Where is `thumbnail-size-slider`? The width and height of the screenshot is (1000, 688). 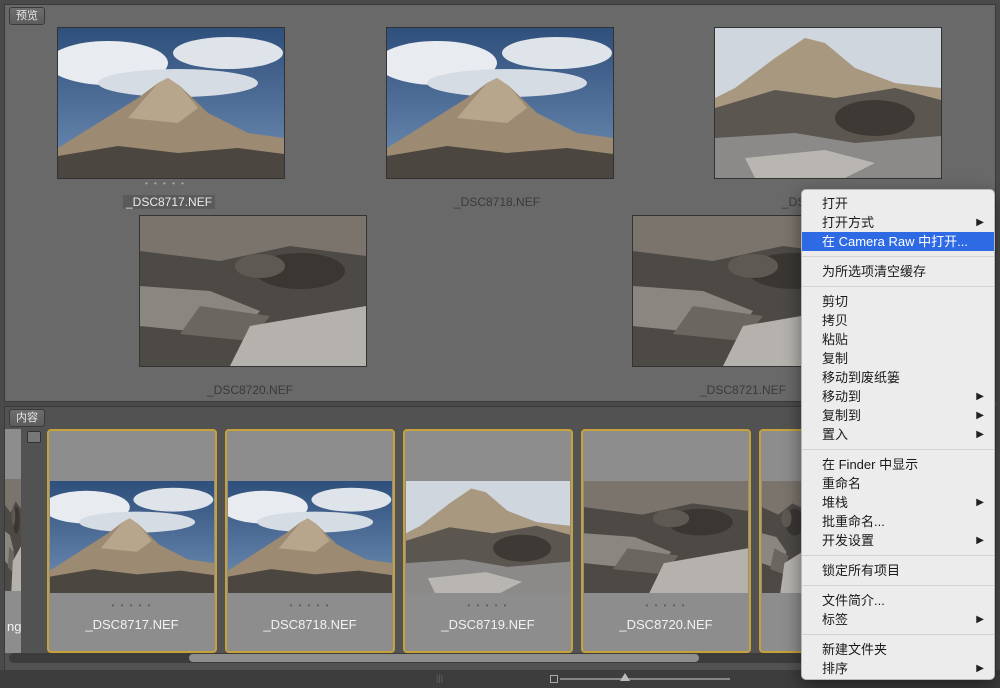 thumbnail-size-slider is located at coordinates (645, 679).